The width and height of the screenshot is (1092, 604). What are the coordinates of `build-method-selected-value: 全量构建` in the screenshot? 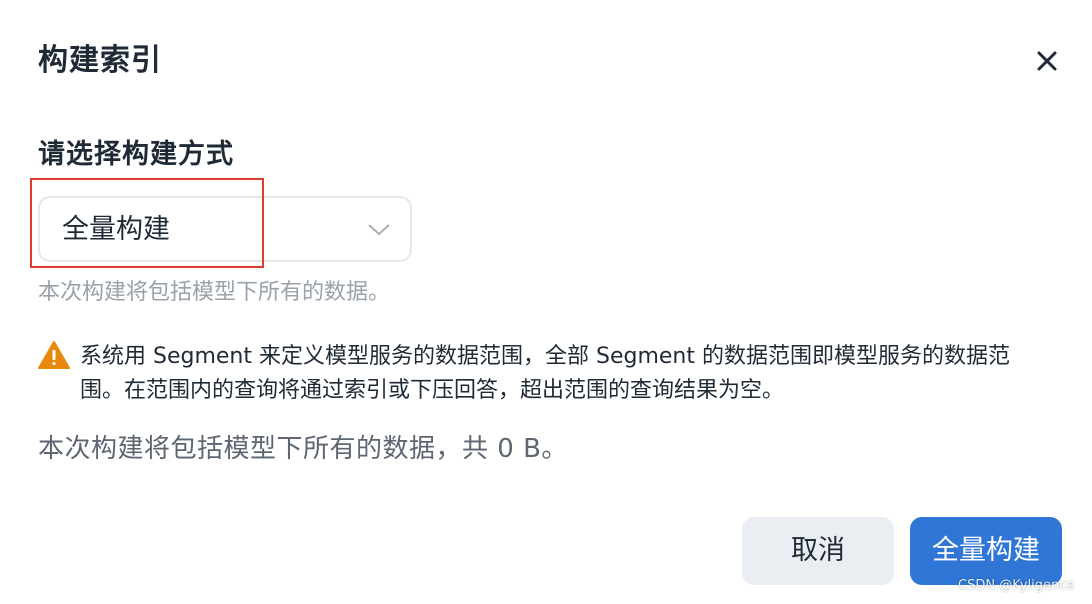 It's located at (116, 229).